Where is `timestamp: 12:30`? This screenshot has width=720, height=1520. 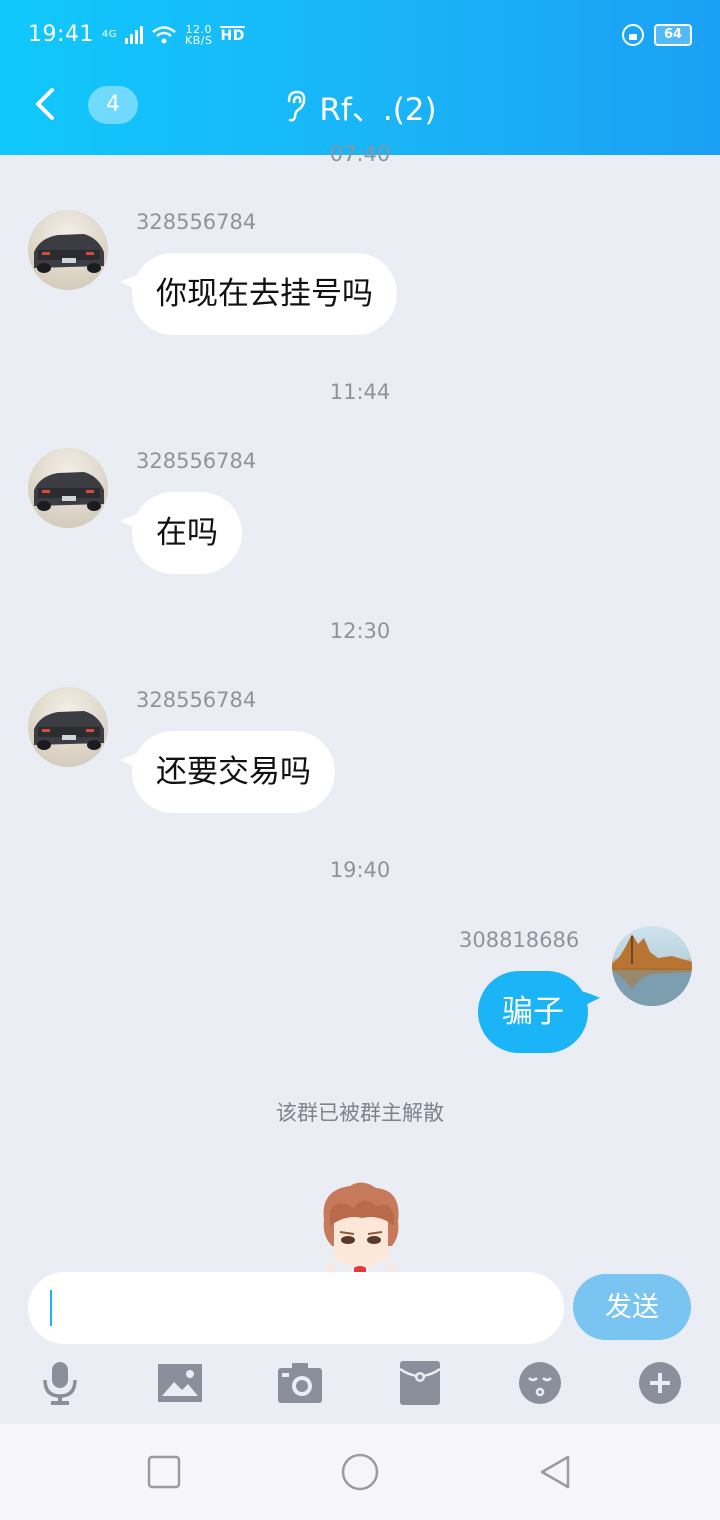 timestamp: 12:30 is located at coordinates (360, 631).